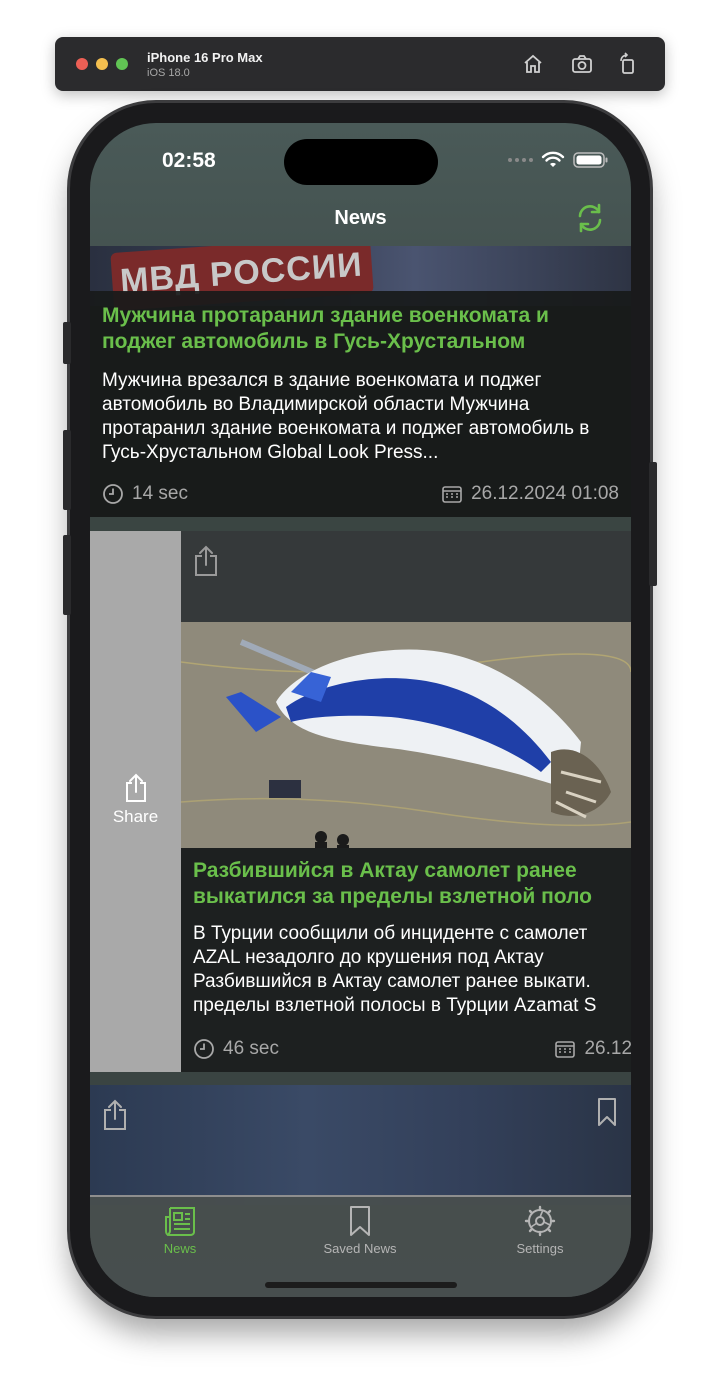  Describe the element at coordinates (189, 160) in the screenshot. I see `status-time: 02:58` at that location.